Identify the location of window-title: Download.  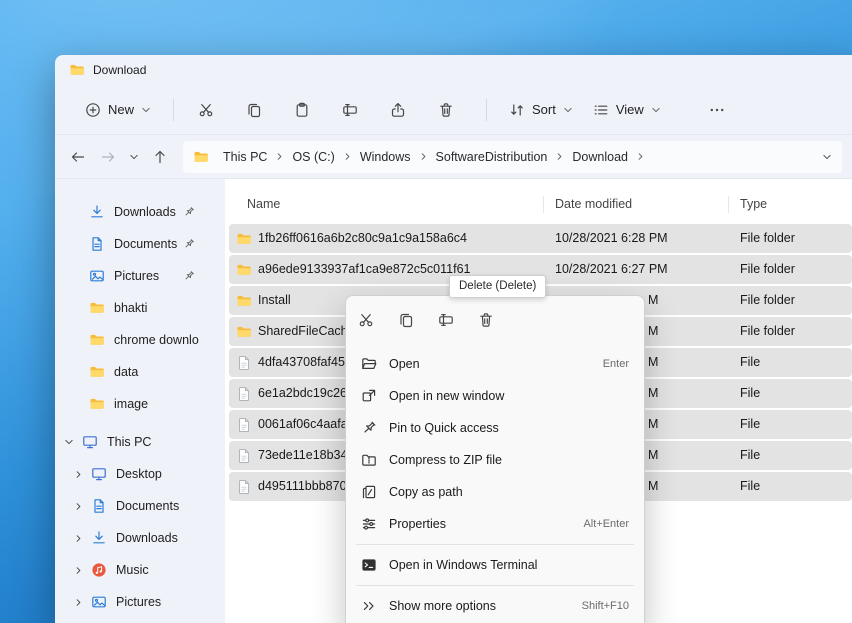
(120, 70).